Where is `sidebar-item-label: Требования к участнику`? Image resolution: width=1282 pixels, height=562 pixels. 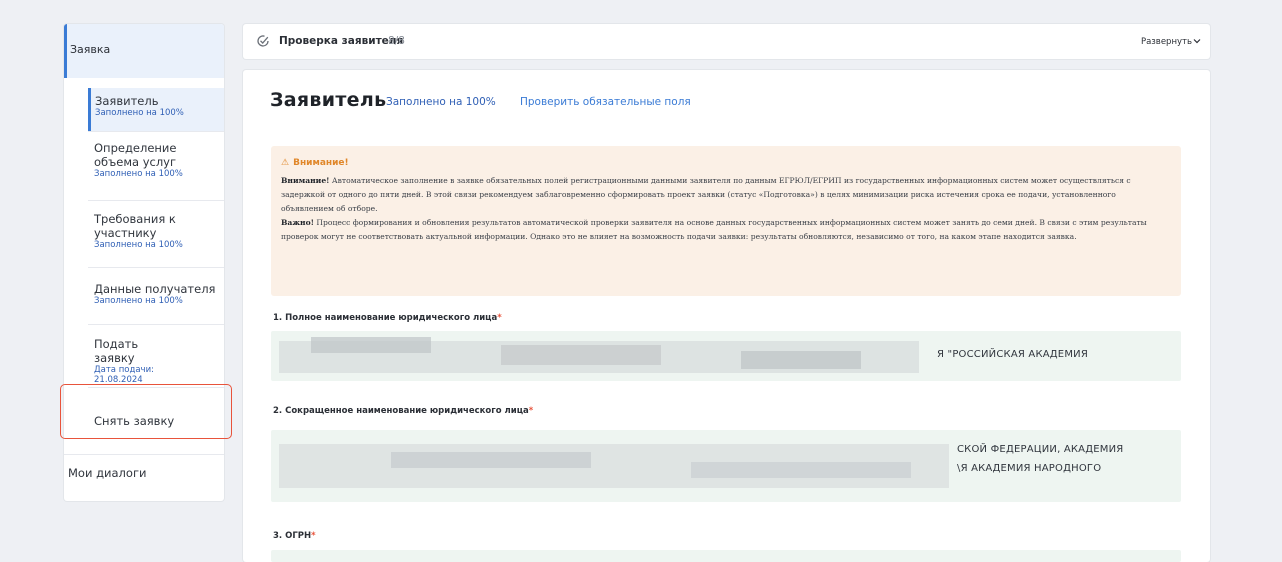
sidebar-item-label: Требования к участнику is located at coordinates (135, 226).